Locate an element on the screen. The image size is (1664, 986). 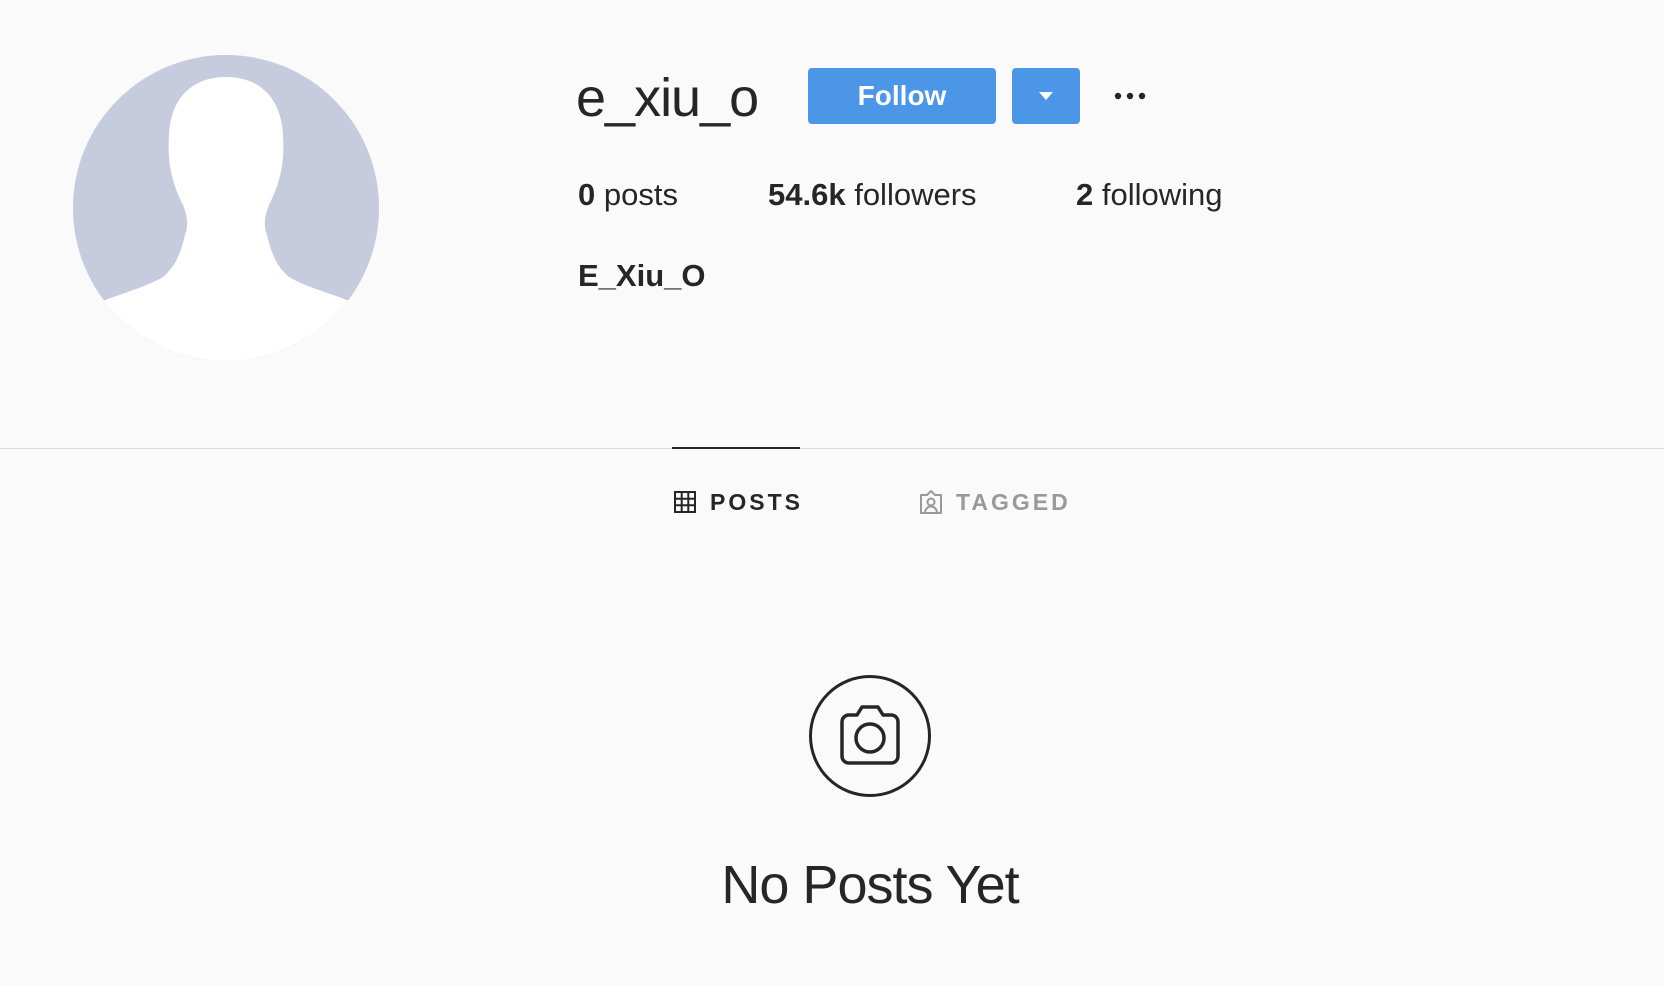
empty-state-title: No Posts Yet is located at coordinates (870, 885).